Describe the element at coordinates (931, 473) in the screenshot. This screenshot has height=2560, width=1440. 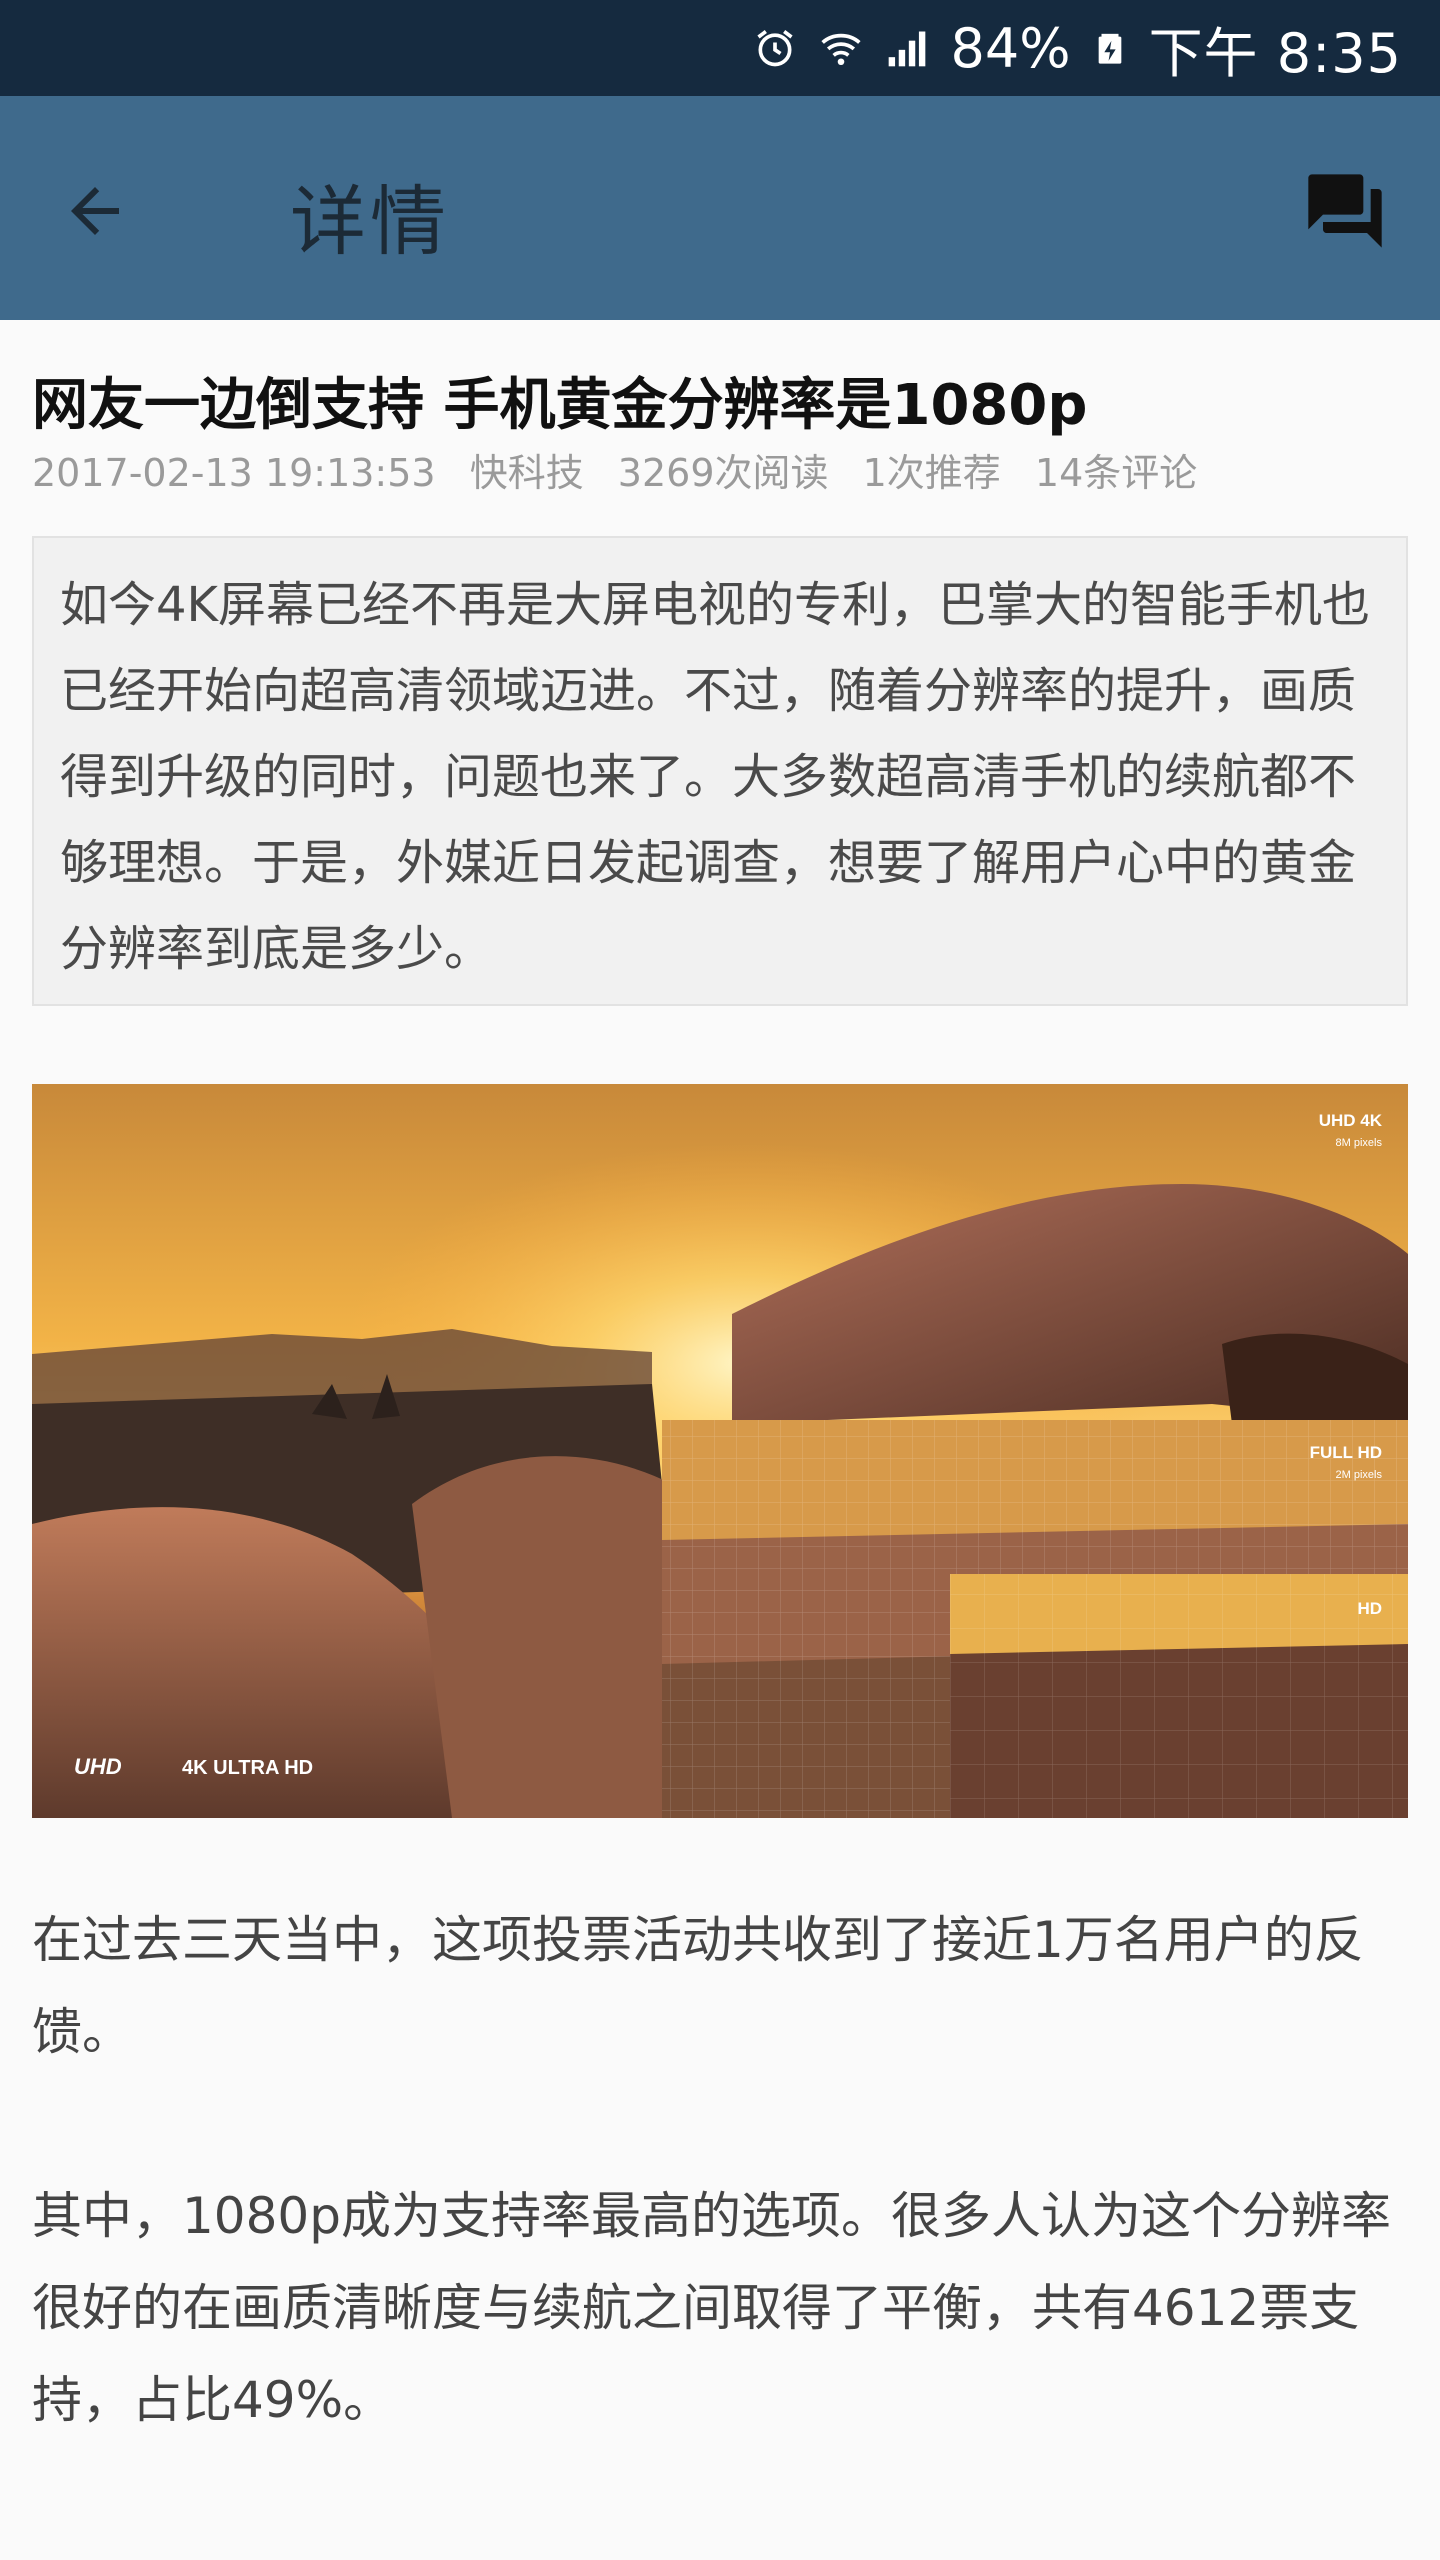
I see `meta-recommends: 1次推荐` at that location.